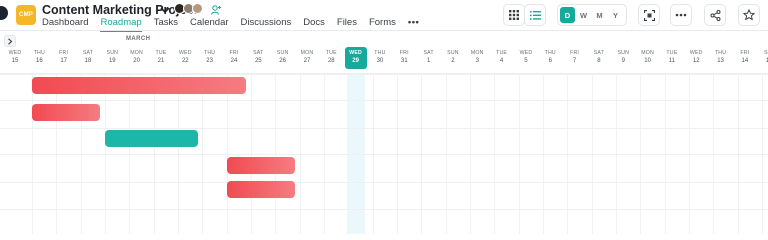 This screenshot has width=768, height=240. Describe the element at coordinates (216, 10) in the screenshot. I see `add-member-icon` at that location.